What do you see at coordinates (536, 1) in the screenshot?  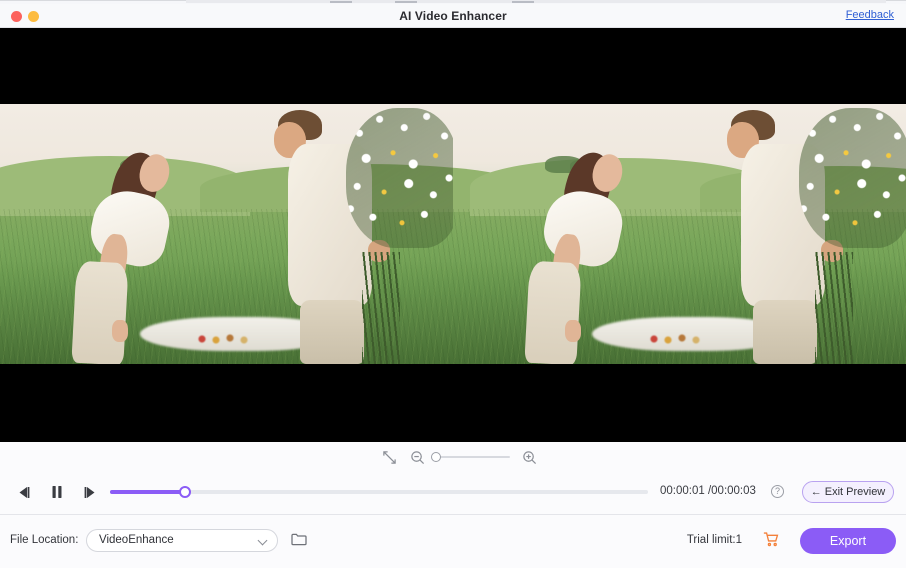 I see `background-window-strip` at bounding box center [536, 1].